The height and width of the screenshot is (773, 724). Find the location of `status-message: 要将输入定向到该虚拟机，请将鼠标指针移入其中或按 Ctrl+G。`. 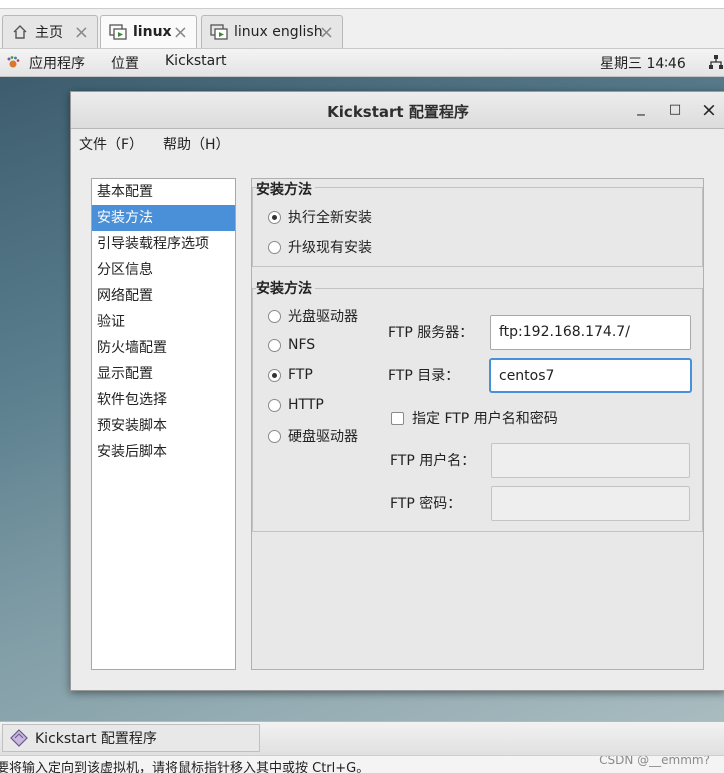

status-message: 要将输入定向到该虚拟机，请将鼠标指针移入其中或按 Ctrl+G。 is located at coordinates (185, 767).